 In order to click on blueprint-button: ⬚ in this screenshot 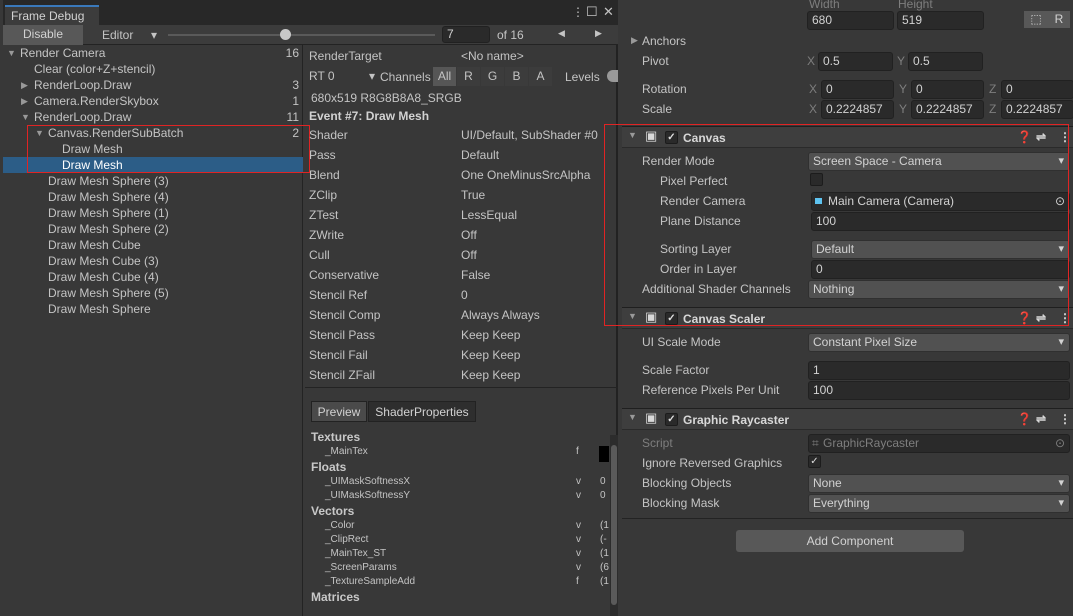, I will do `click(1036, 19)`.